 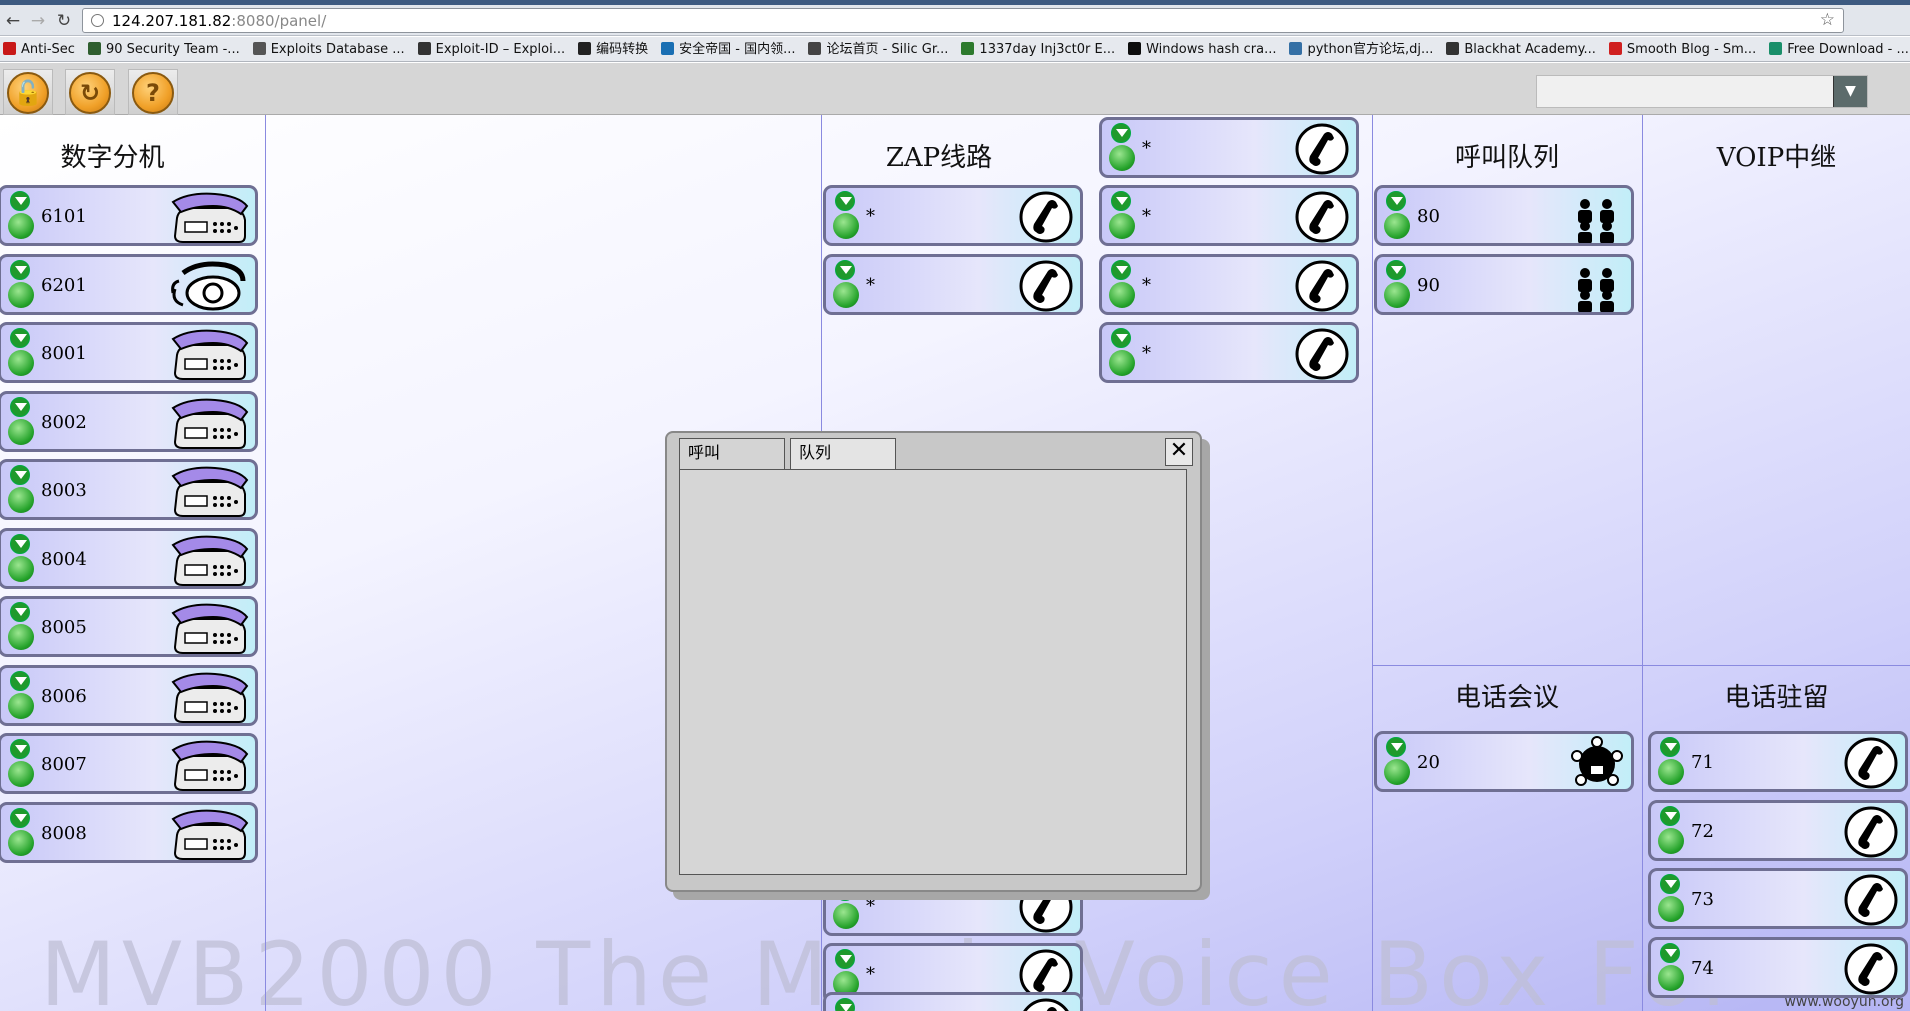 I want to click on extension-card: 8007, so click(x=129, y=763).